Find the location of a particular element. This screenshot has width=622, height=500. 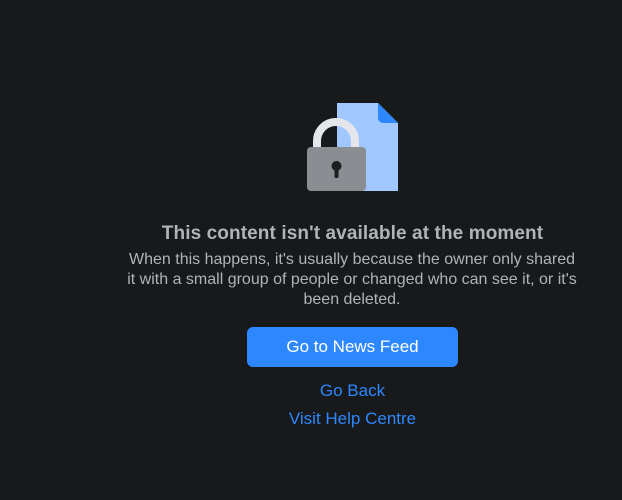

document-fold is located at coordinates (388, 113).